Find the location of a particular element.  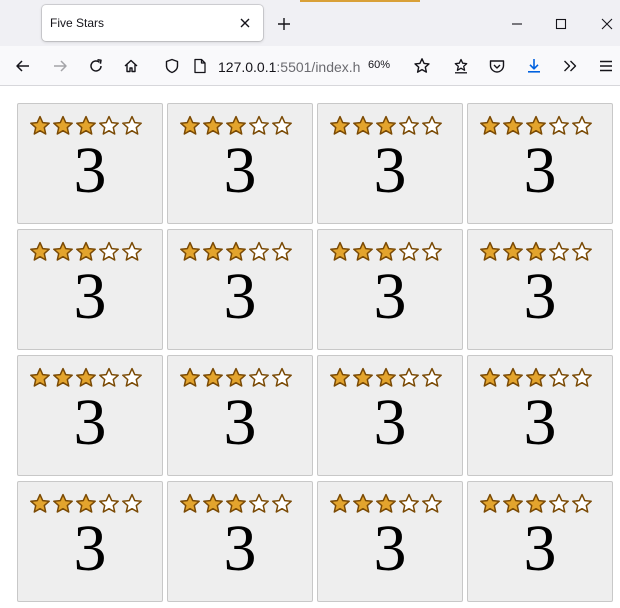

url-path: :5501/index.ht is located at coordinates (318, 67).